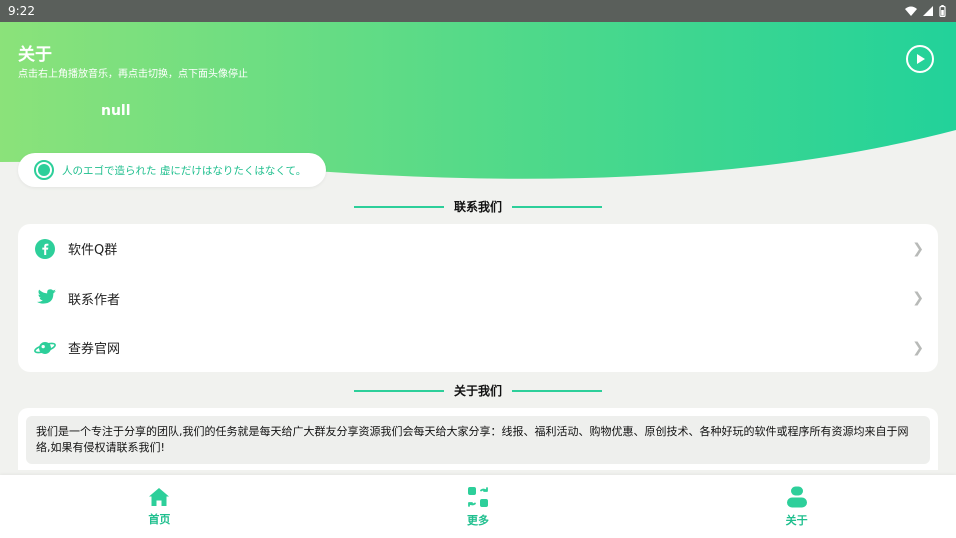 The width and height of the screenshot is (956, 538). What do you see at coordinates (45, 298) in the screenshot?
I see `twitter-icon` at bounding box center [45, 298].